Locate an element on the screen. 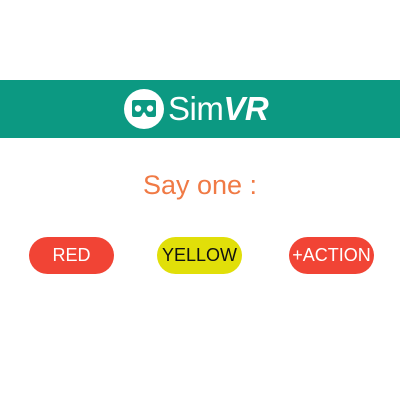 The image size is (400, 401). app-logo: SimVR is located at coordinates (196, 109).